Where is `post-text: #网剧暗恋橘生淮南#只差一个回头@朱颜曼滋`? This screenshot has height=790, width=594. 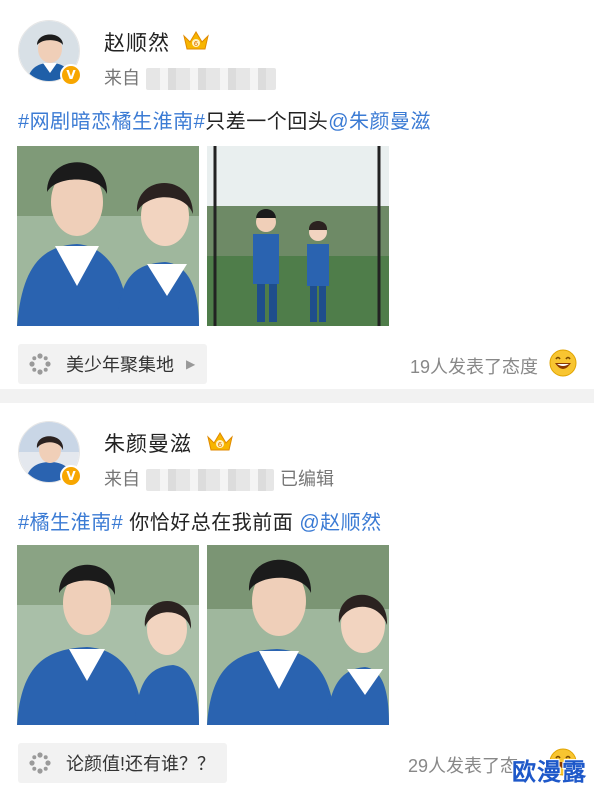 post-text: #网剧暗恋橘生淮南#只差一个回头@朱颜曼滋 is located at coordinates (297, 119).